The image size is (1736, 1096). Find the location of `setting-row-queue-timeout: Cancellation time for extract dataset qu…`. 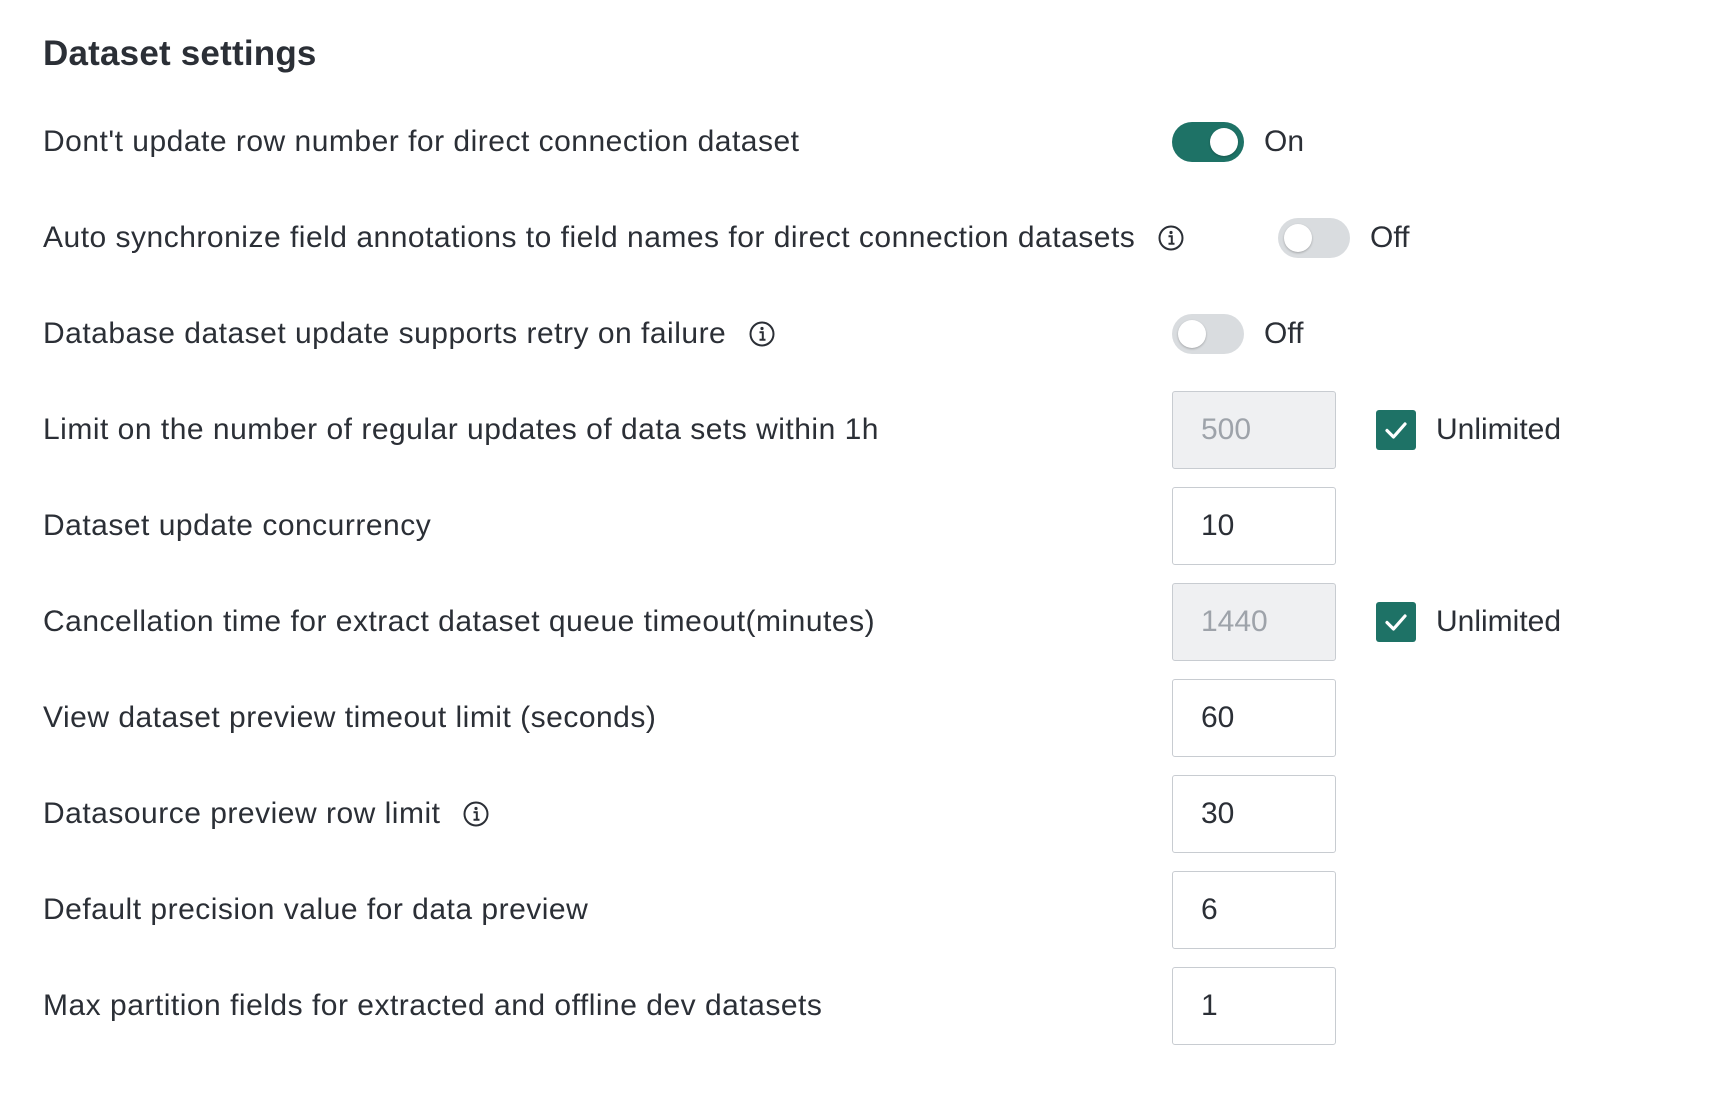

setting-row-queue-timeout: Cancellation time for extract dataset qu… is located at coordinates (868, 622).